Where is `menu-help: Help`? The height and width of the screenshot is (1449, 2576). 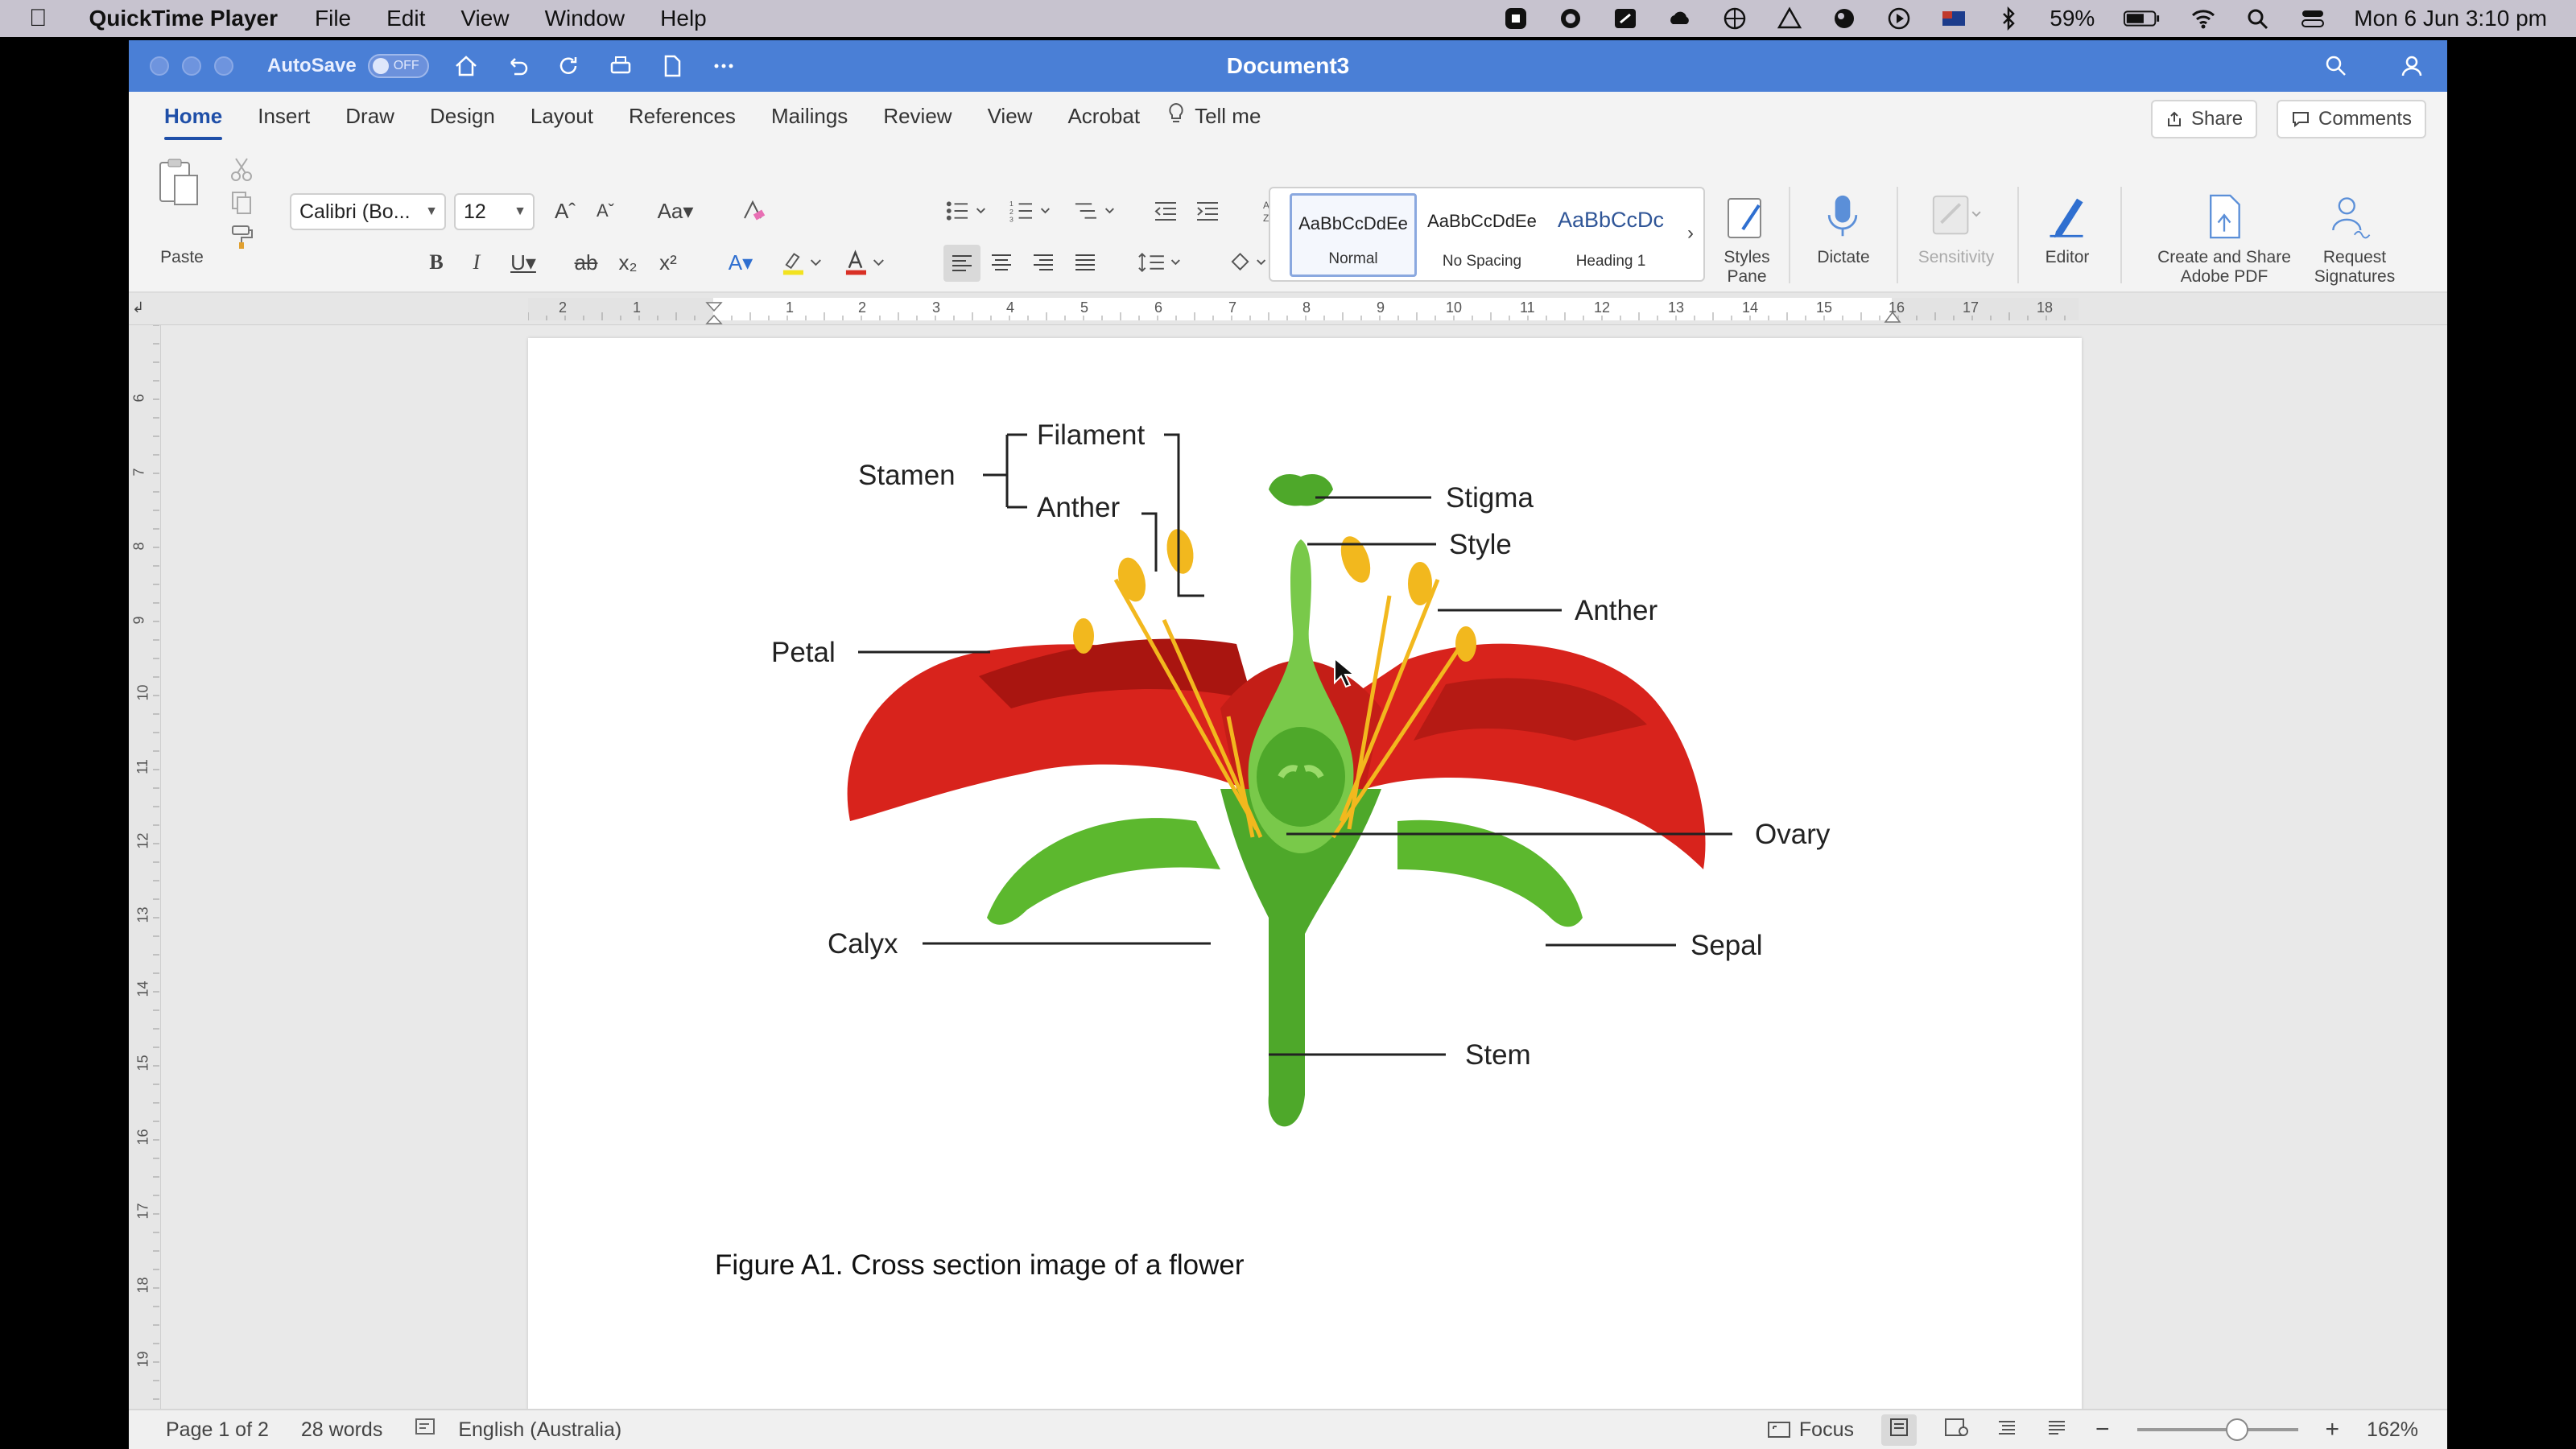
menu-help: Help is located at coordinates (683, 18).